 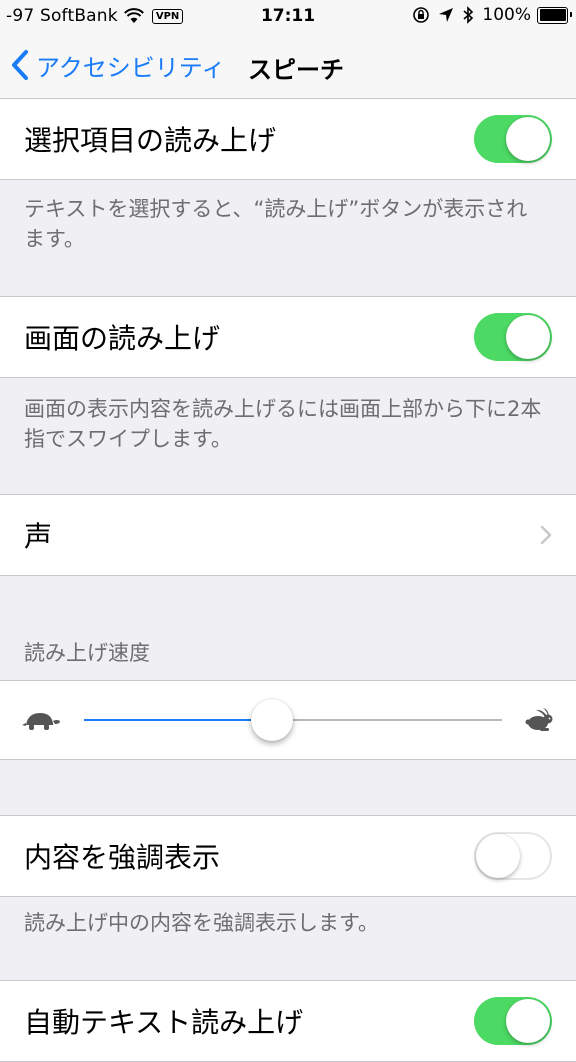 I want to click on chevron-right-icon, so click(x=546, y=535).